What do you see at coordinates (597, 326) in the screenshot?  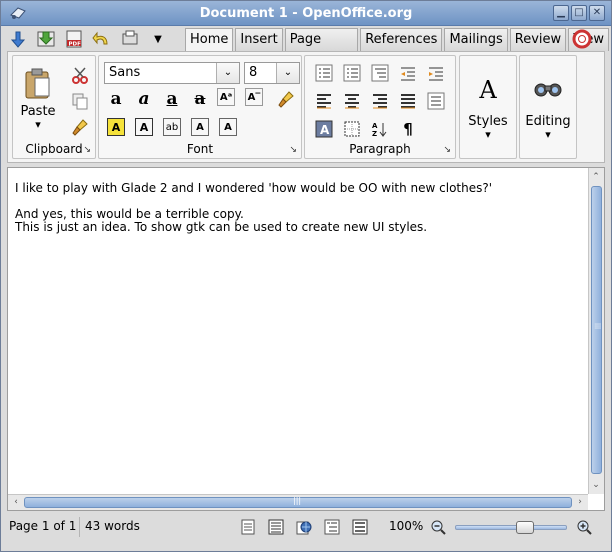 I see `scroll-grip-icon: |||` at bounding box center [597, 326].